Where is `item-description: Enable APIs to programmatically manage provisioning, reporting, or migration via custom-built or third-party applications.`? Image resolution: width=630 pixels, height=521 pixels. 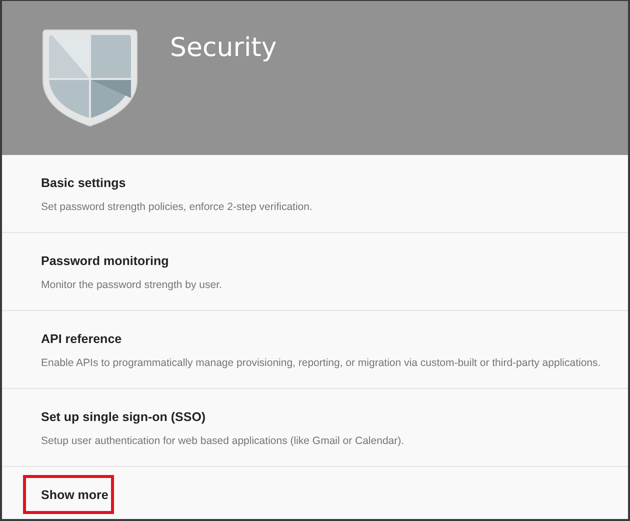 item-description: Enable APIs to programmatically manage provisioning, reporting, or migration via custom-built or third-party applications. is located at coordinates (321, 363).